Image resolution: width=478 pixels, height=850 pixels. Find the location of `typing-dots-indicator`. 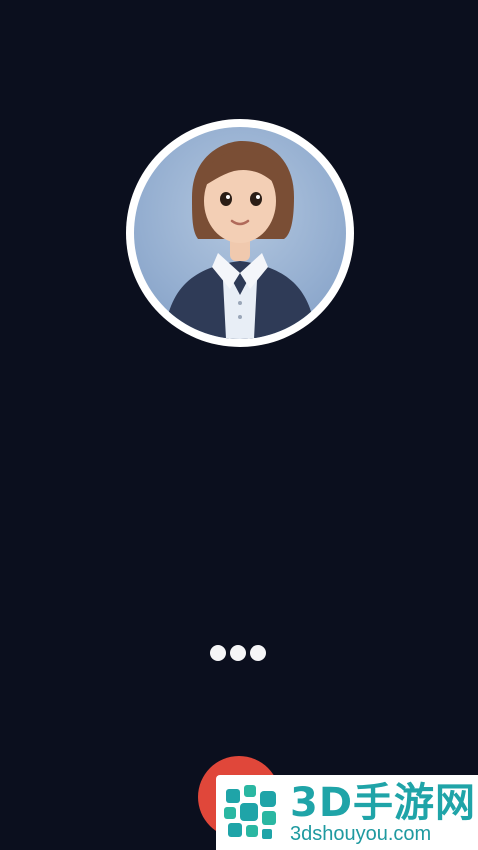

typing-dots-indicator is located at coordinates (240, 653).